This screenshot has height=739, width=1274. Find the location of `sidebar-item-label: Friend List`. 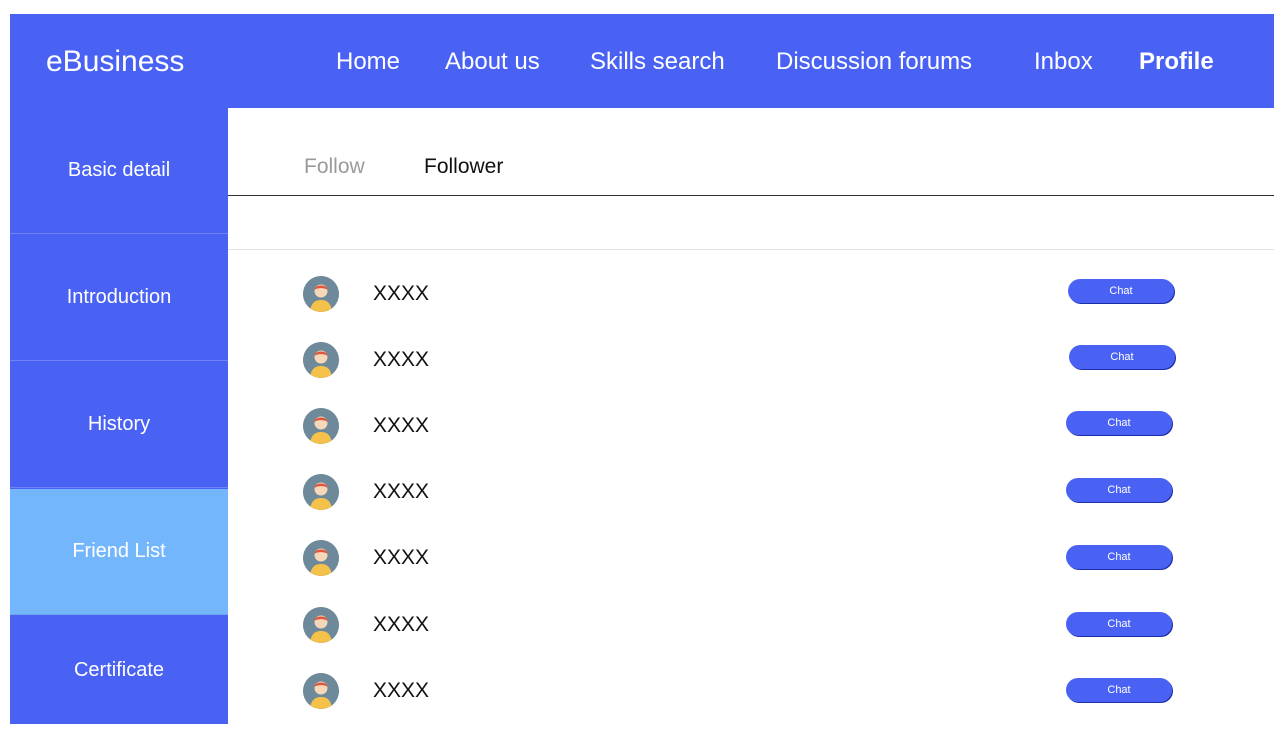

sidebar-item-label: Friend List is located at coordinates (119, 551).